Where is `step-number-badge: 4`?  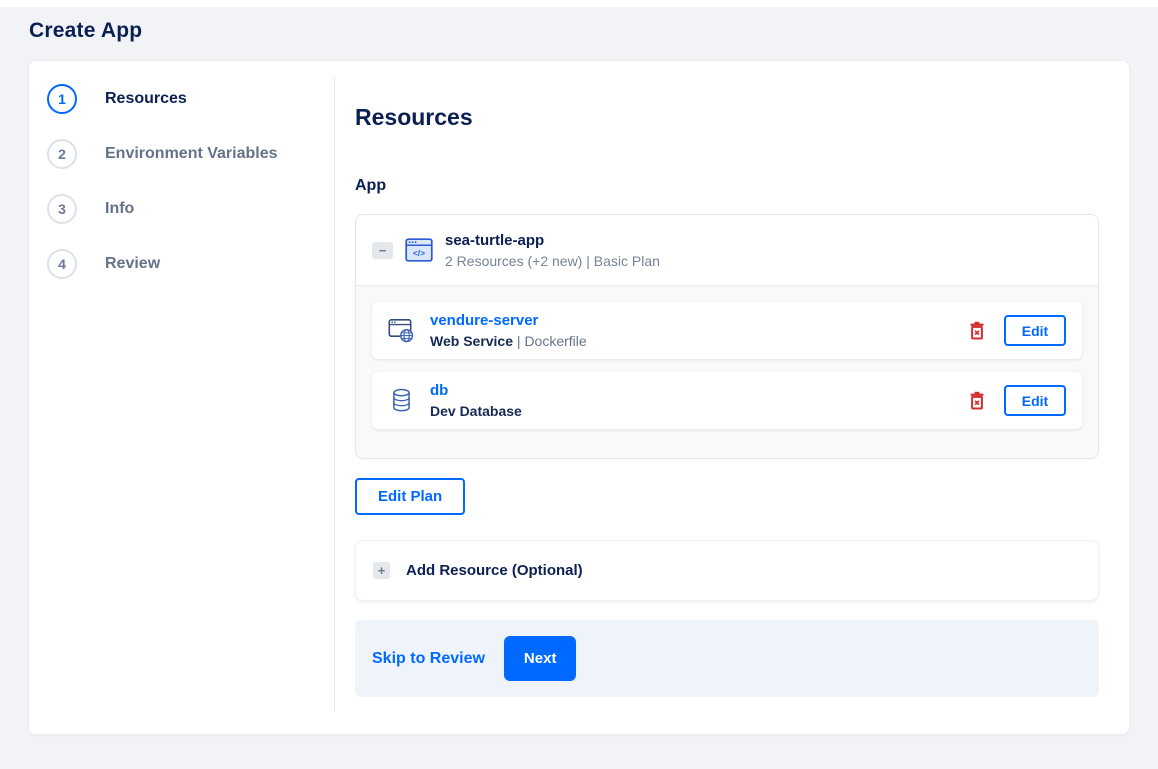 step-number-badge: 4 is located at coordinates (62, 264).